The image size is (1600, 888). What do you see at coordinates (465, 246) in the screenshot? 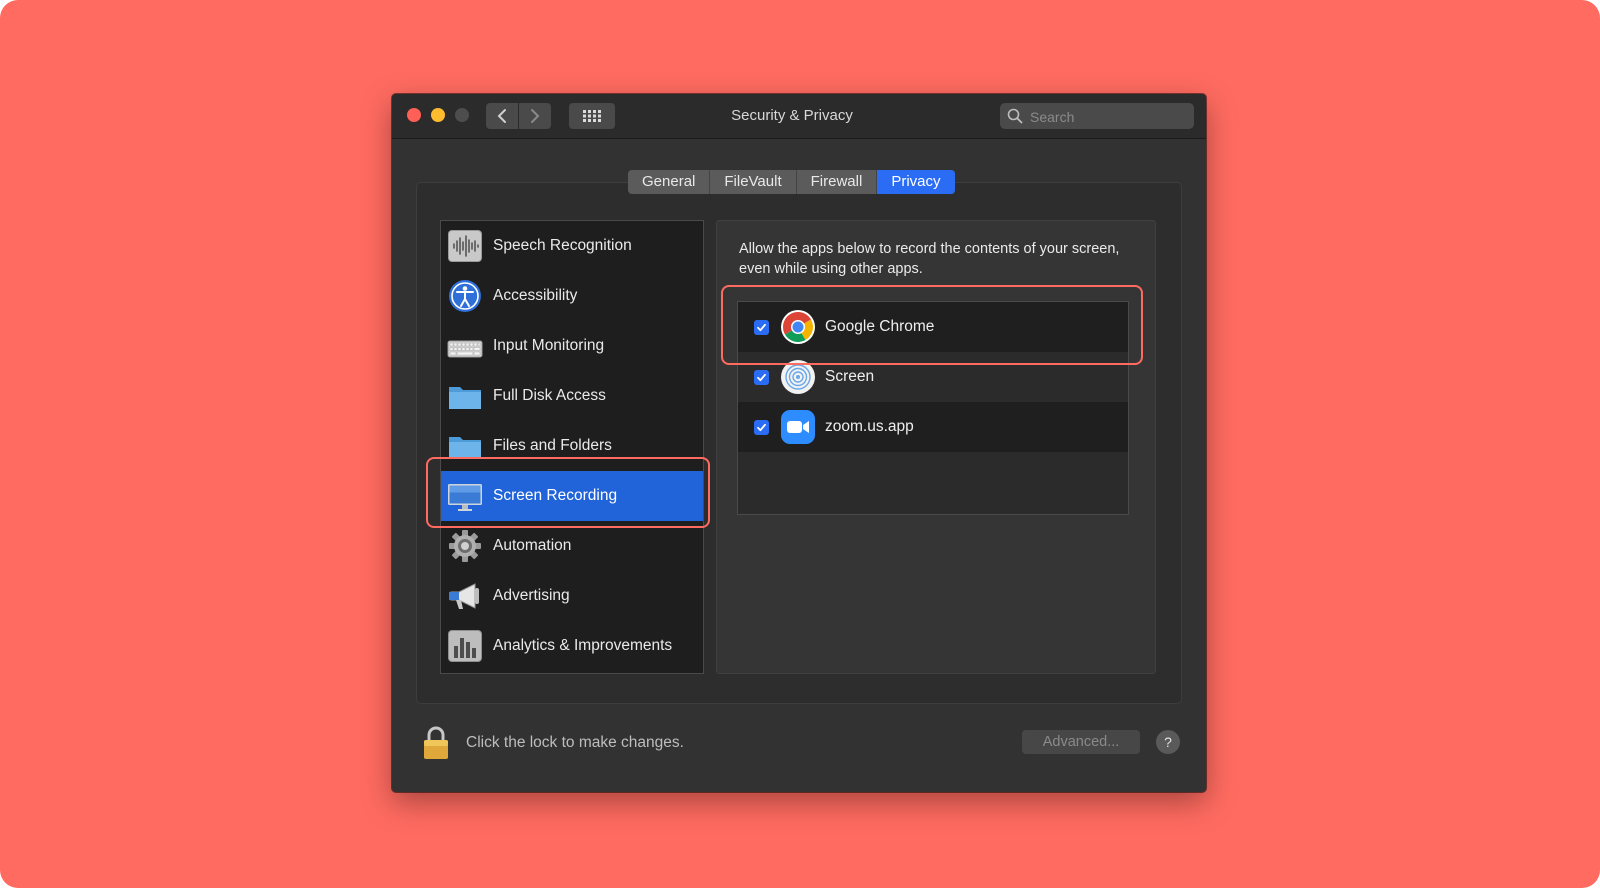
I see `waveform-icon` at bounding box center [465, 246].